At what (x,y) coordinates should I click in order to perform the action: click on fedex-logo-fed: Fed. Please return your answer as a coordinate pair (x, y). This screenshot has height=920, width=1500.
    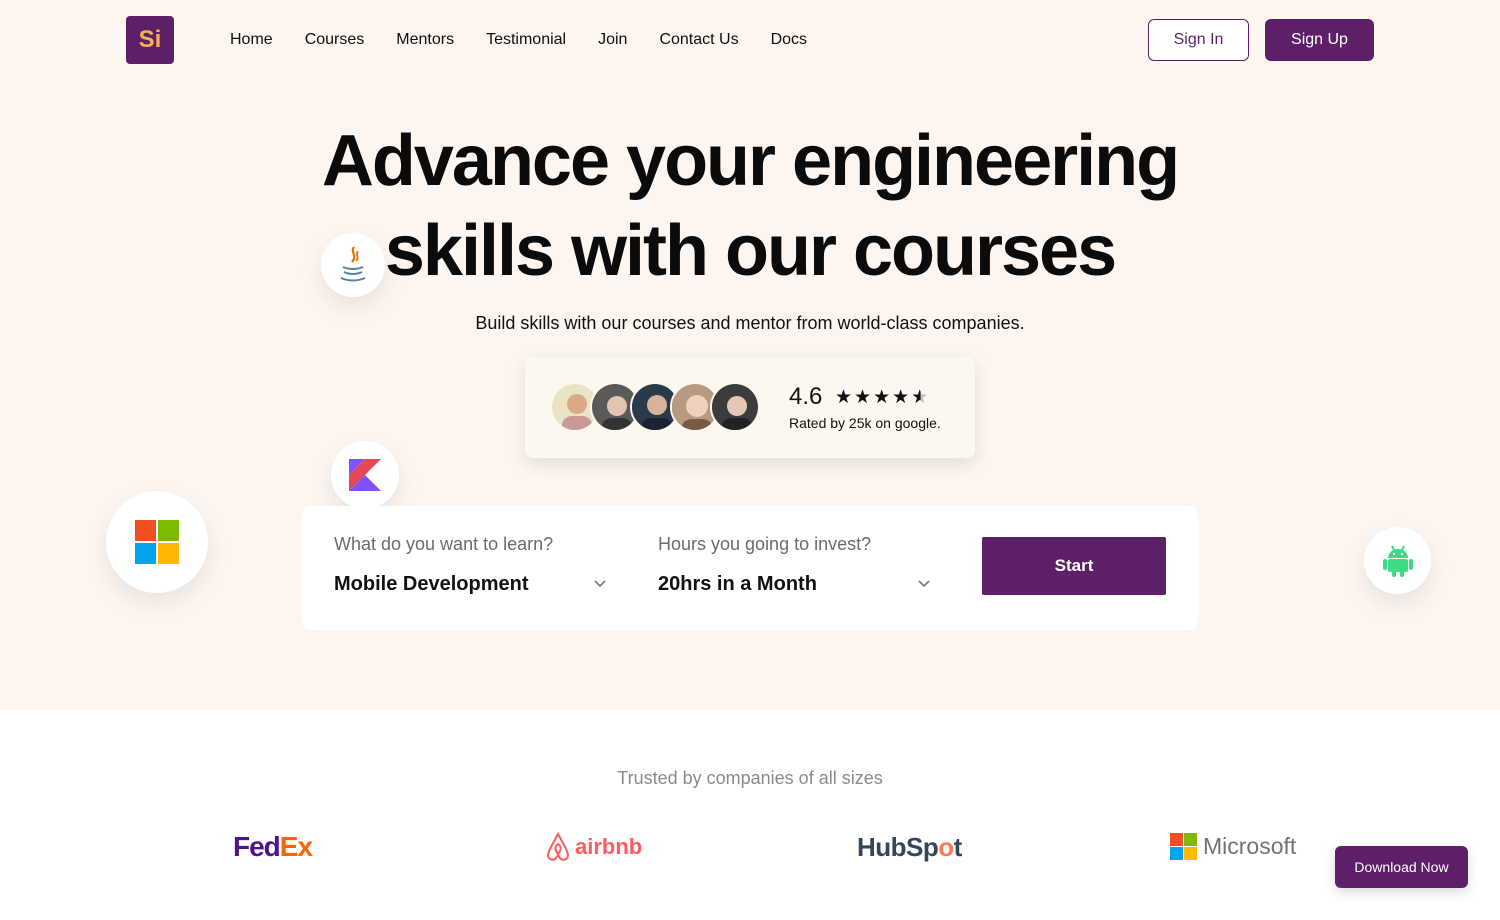
    Looking at the image, I should click on (257, 846).